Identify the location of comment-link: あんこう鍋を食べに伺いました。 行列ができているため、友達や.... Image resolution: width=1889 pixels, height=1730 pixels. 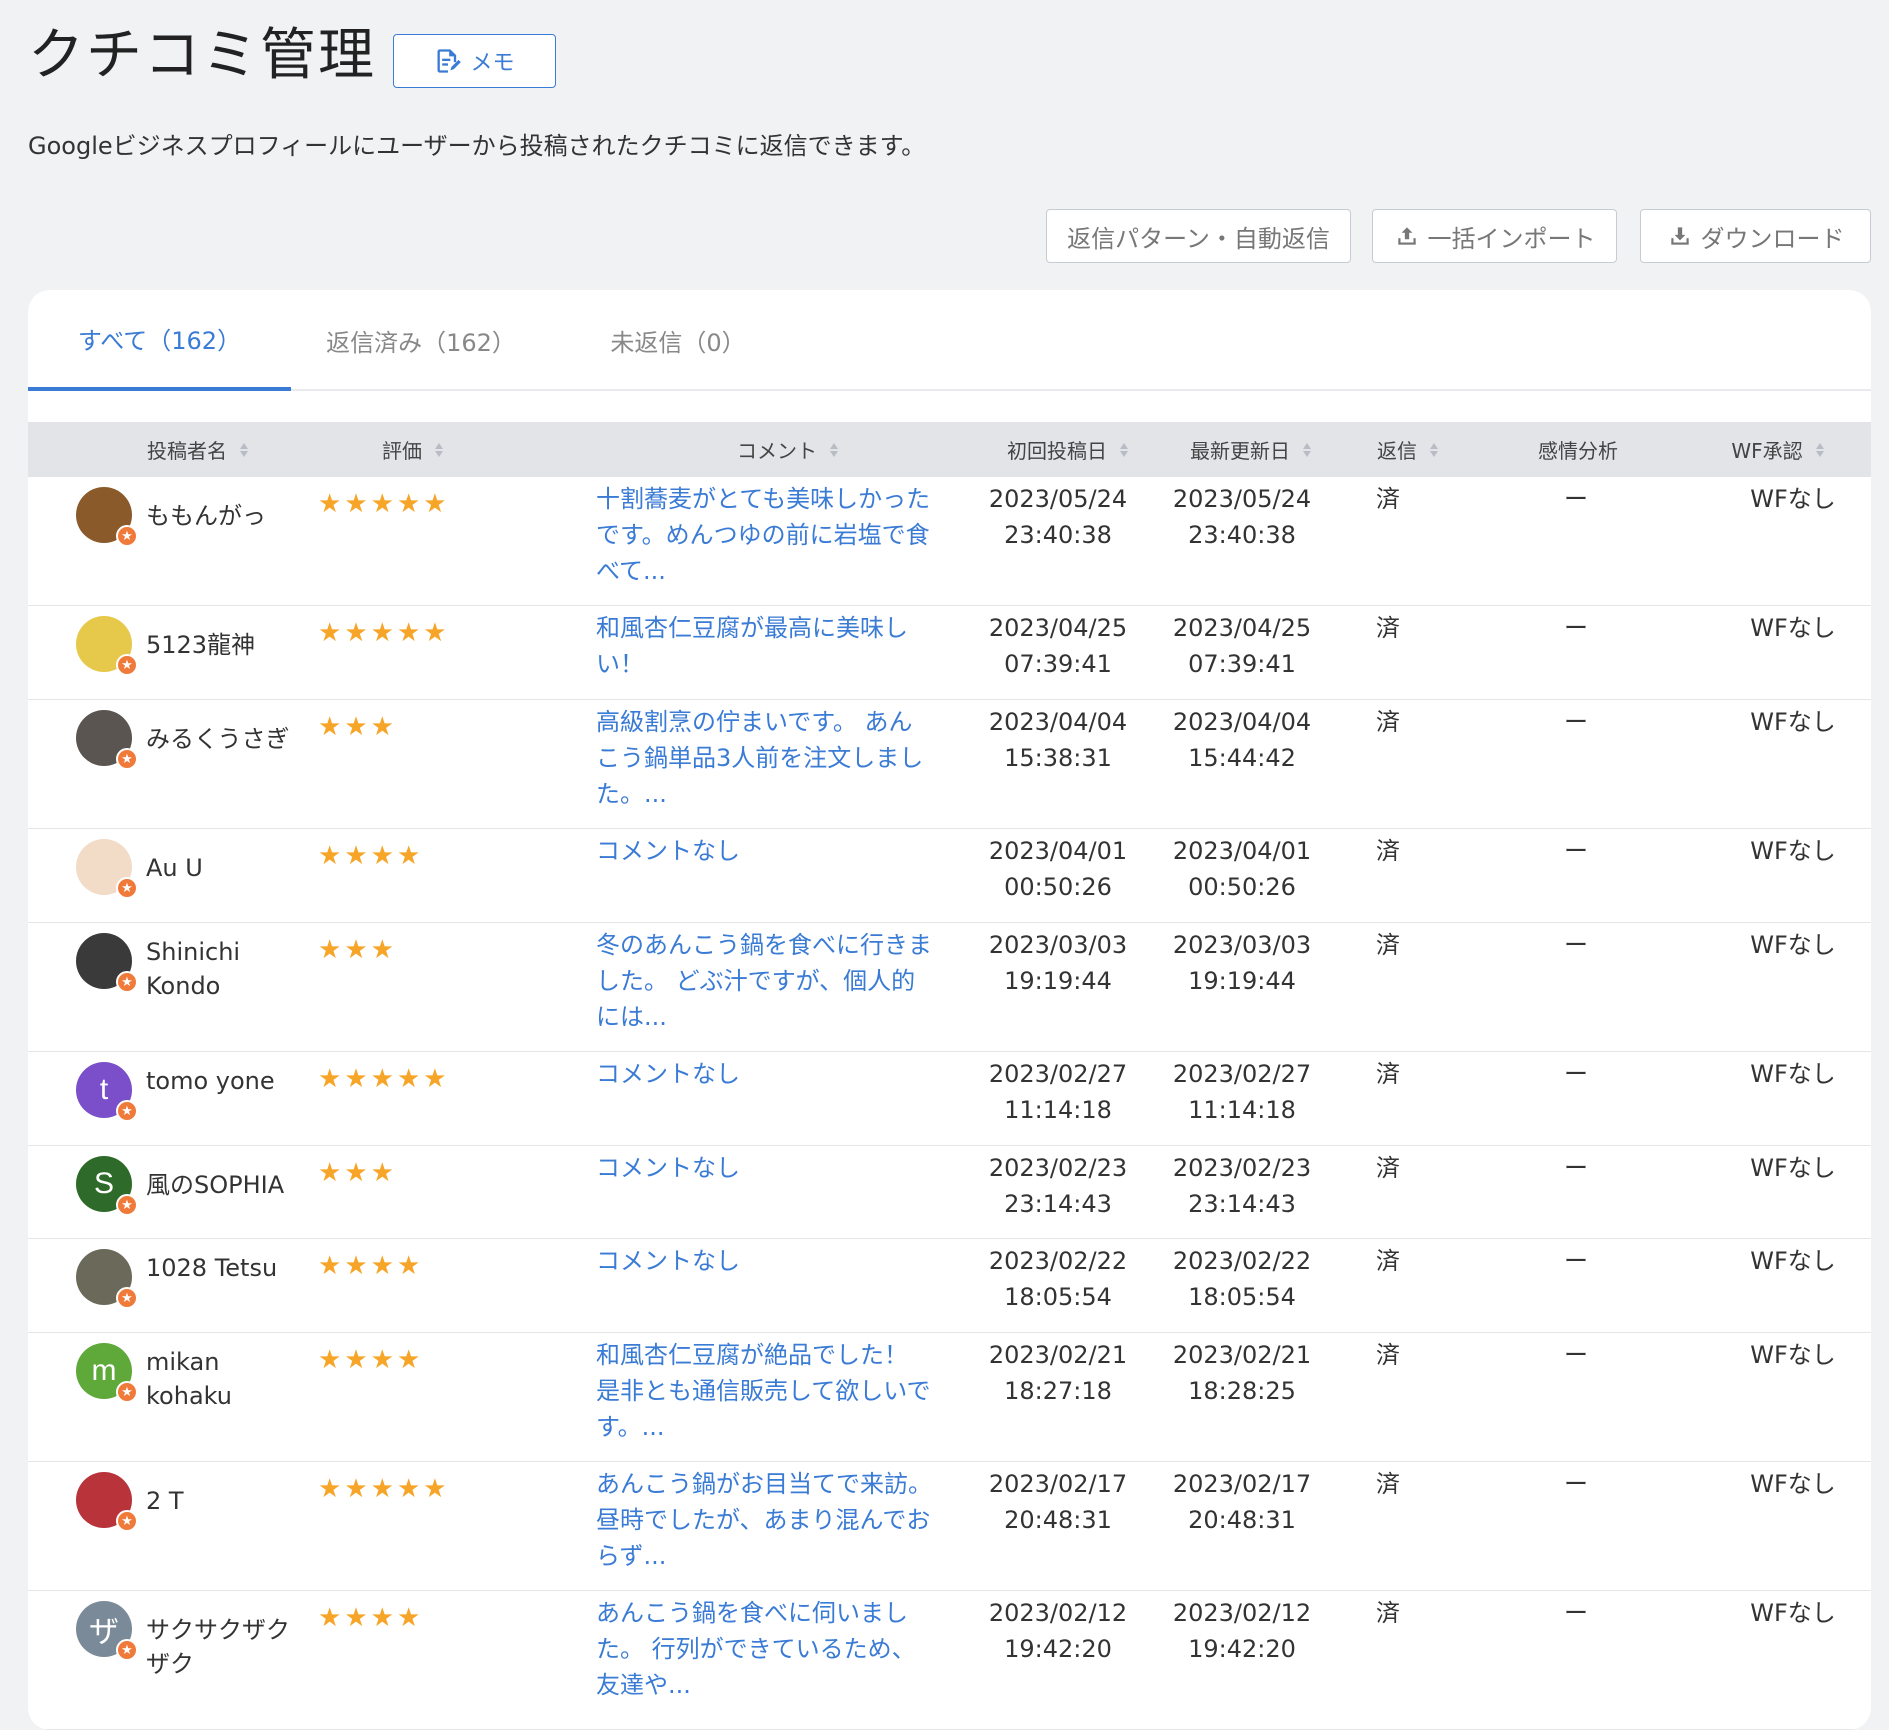
(766, 1649).